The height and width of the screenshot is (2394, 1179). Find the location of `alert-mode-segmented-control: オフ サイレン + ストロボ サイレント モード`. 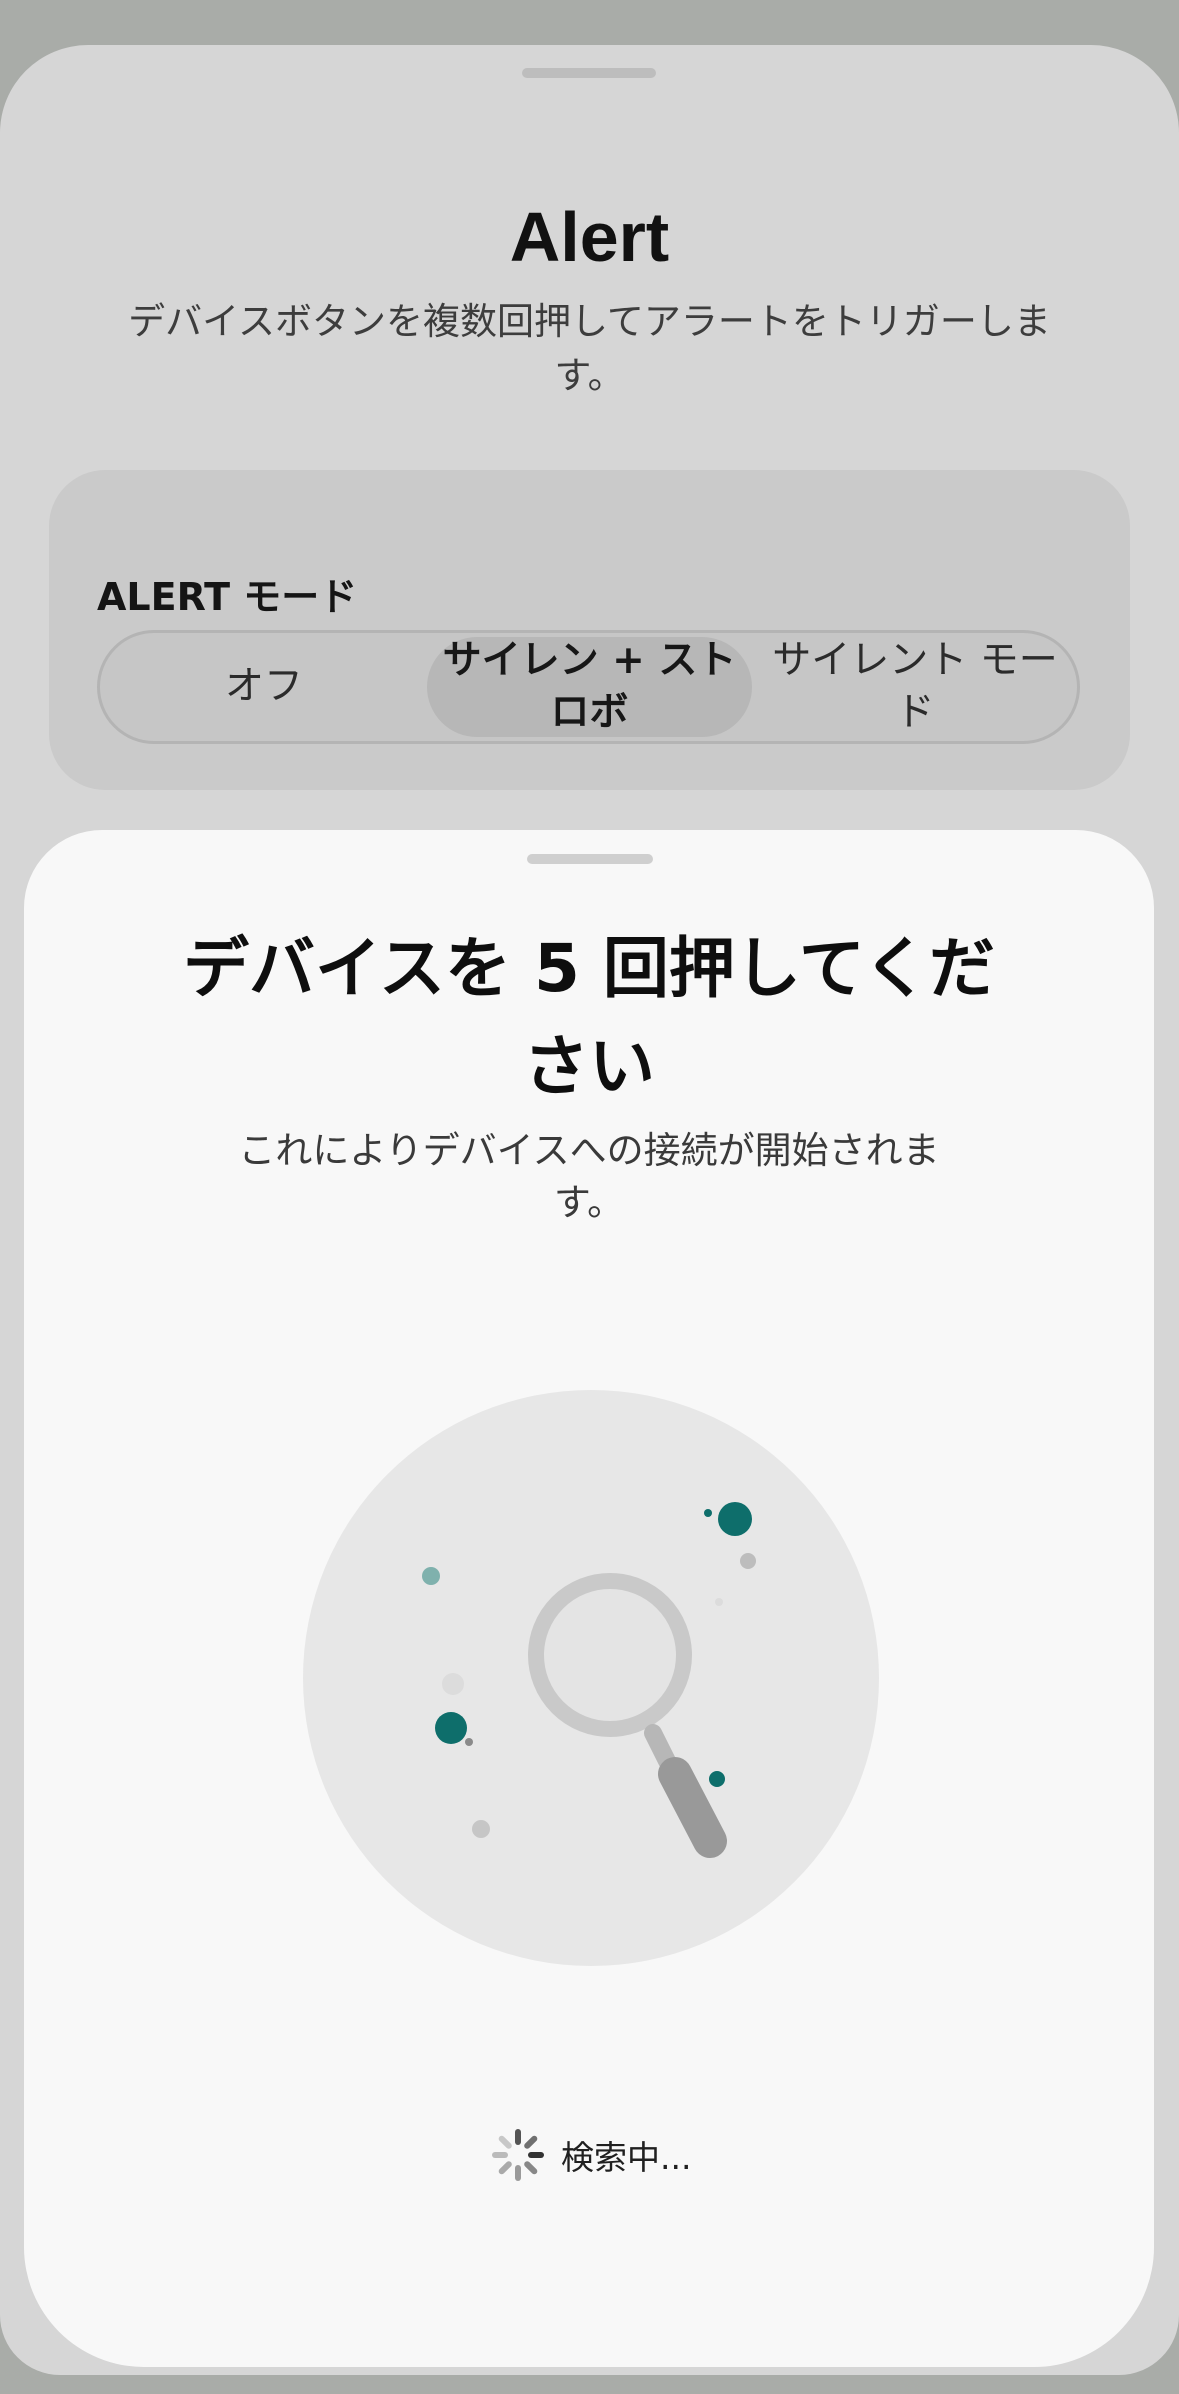

alert-mode-segmented-control: オフ サイレン + ストロボ サイレント モード is located at coordinates (588, 687).